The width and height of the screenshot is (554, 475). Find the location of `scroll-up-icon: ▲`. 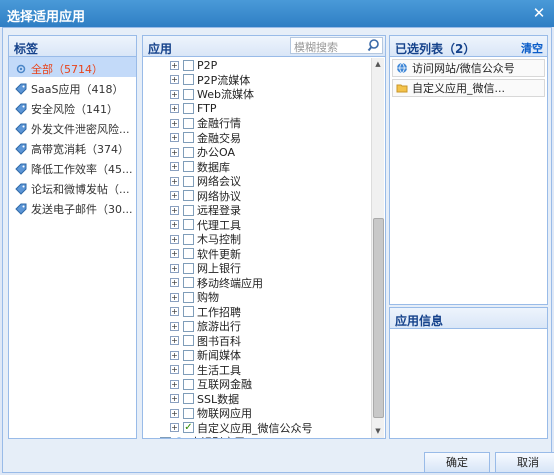

scroll-up-icon: ▲ is located at coordinates (378, 64).